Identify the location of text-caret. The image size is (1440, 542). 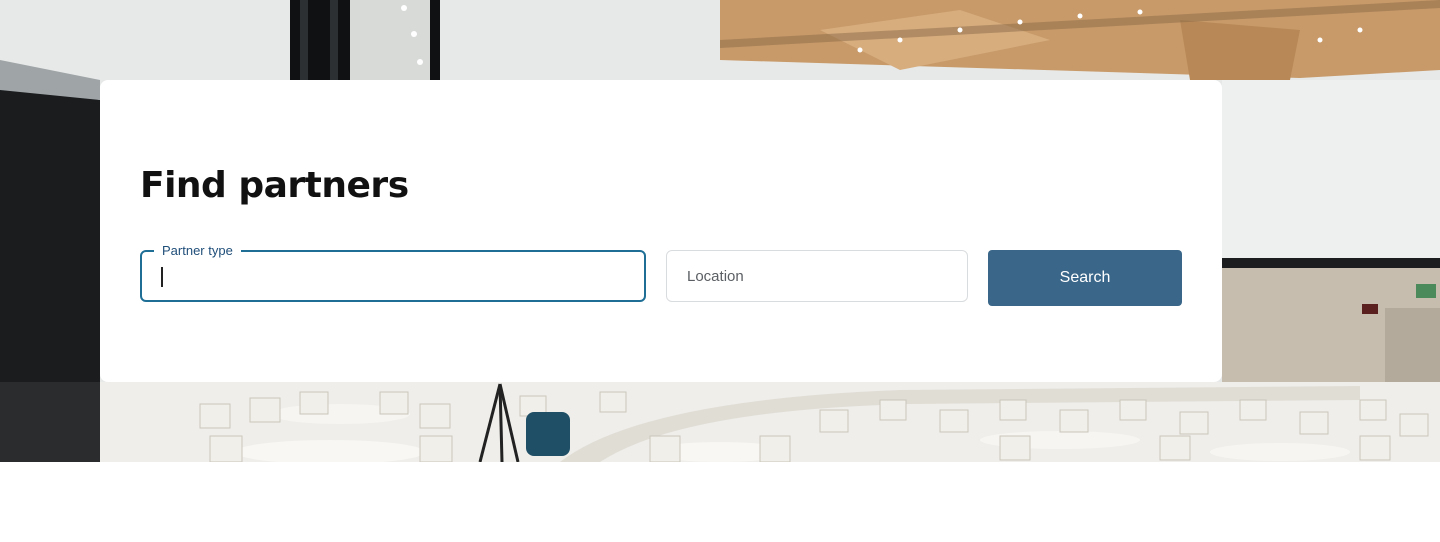
(162, 277).